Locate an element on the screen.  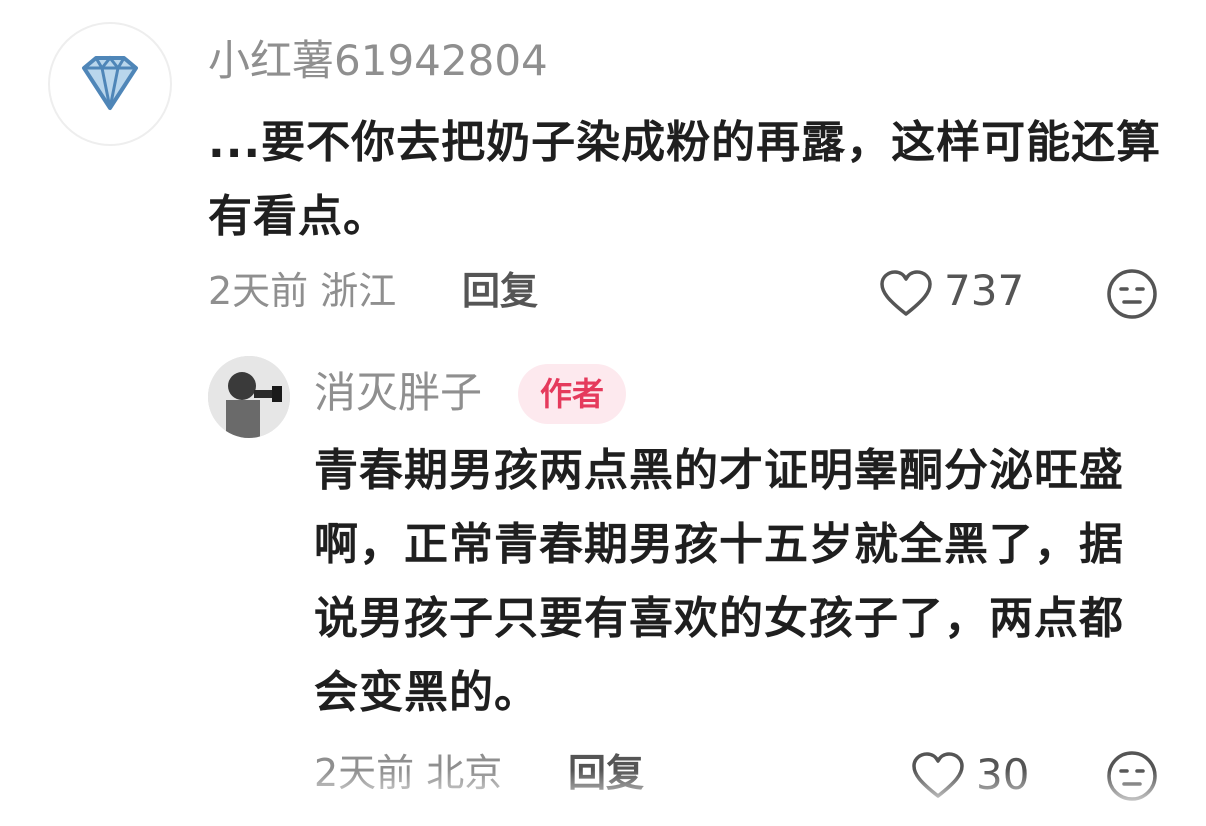
diamond-icon is located at coordinates (110, 82).